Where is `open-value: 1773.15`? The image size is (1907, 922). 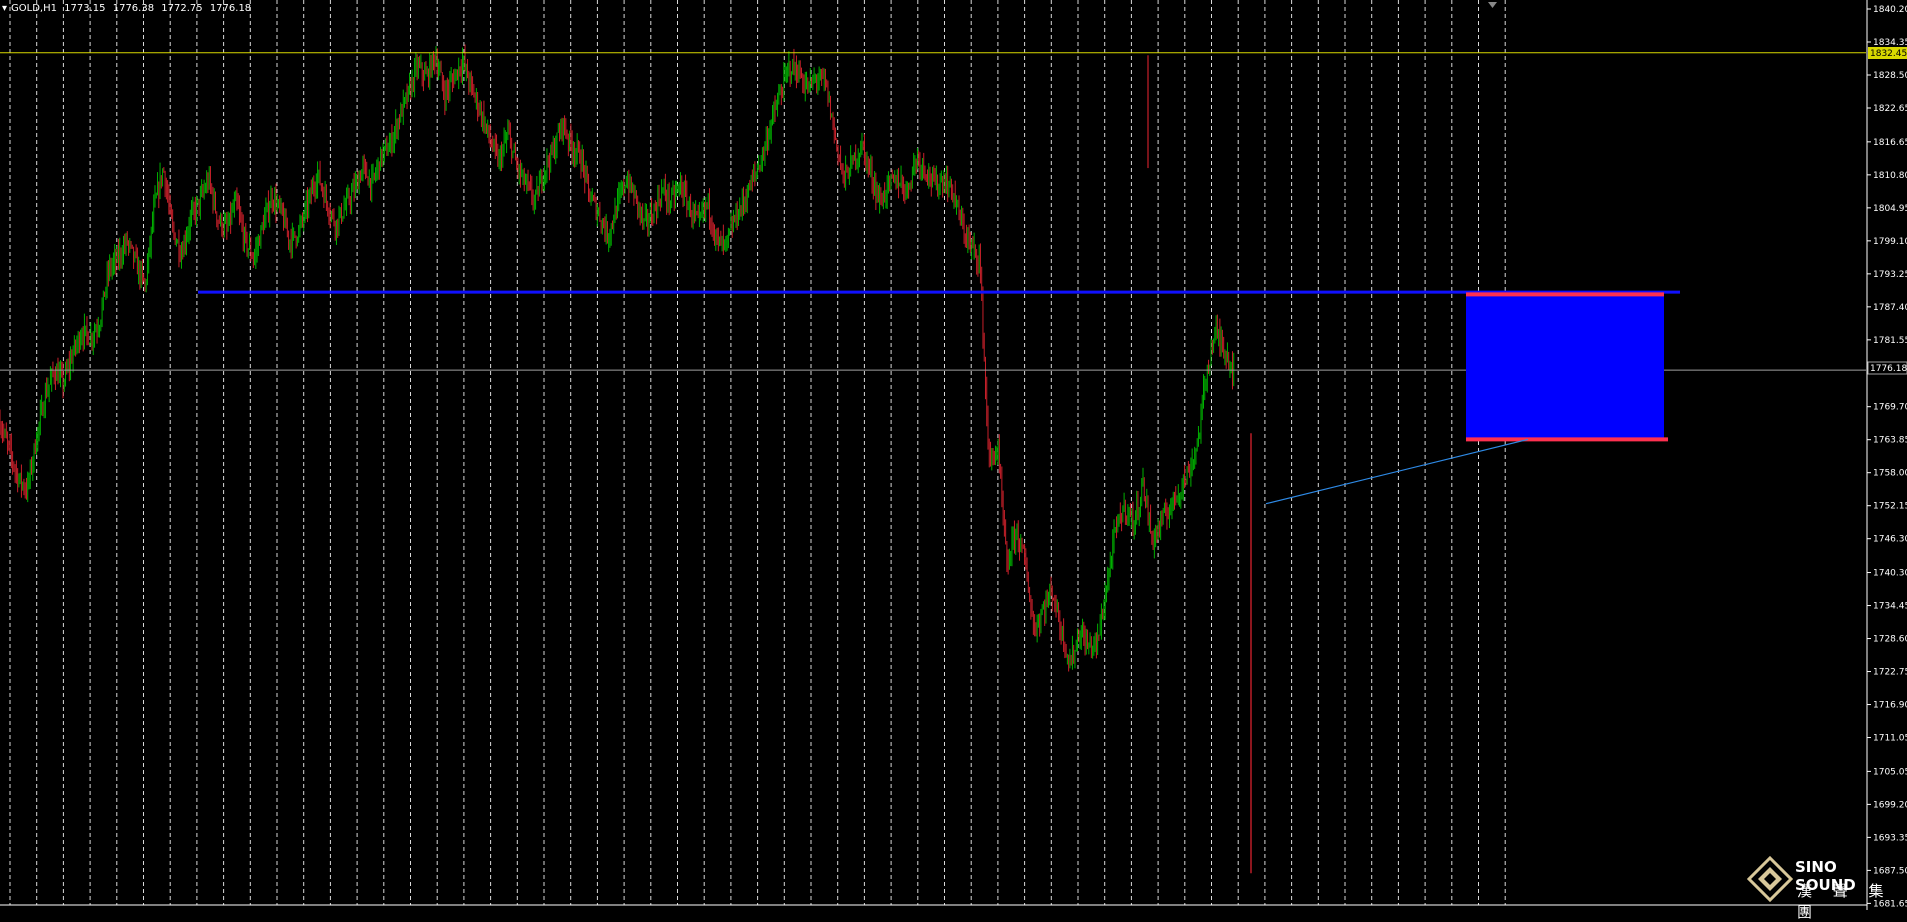 open-value: 1773.15 is located at coordinates (85, 8).